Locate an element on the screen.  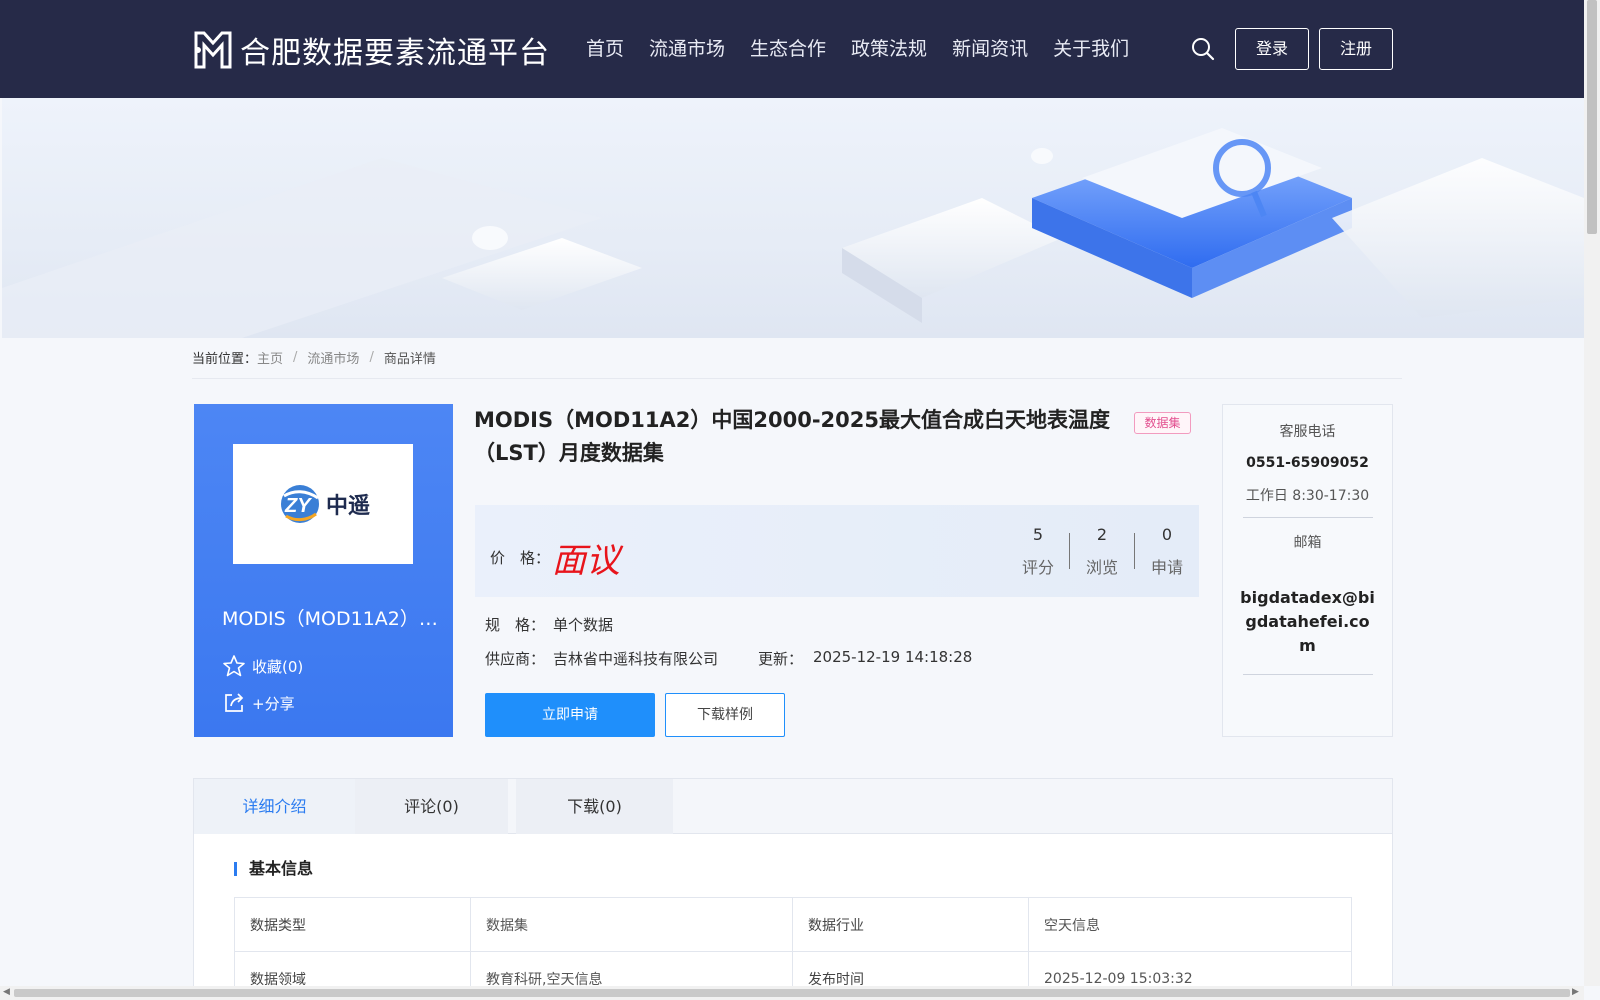
share-label: +分享 is located at coordinates (273, 703).